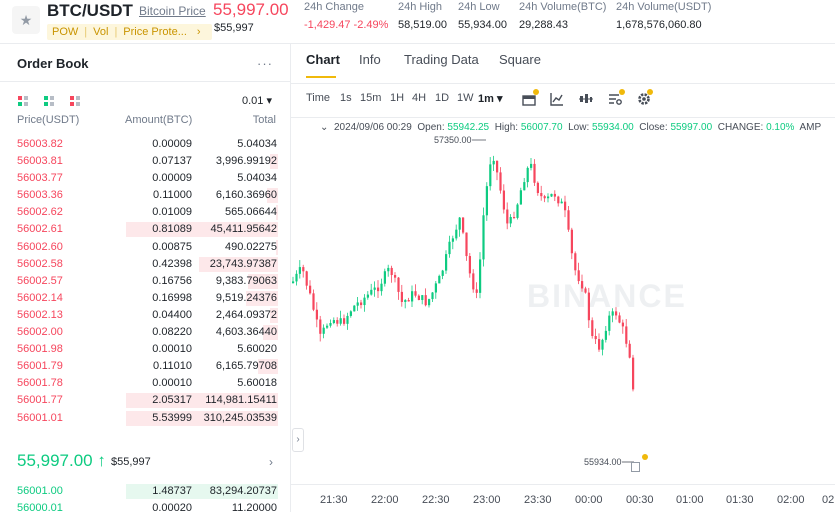 The width and height of the screenshot is (835, 512). Describe the element at coordinates (145, 229) in the screenshot. I see `order-book-row: 56002.61 0.81089 45,411.95642` at that location.